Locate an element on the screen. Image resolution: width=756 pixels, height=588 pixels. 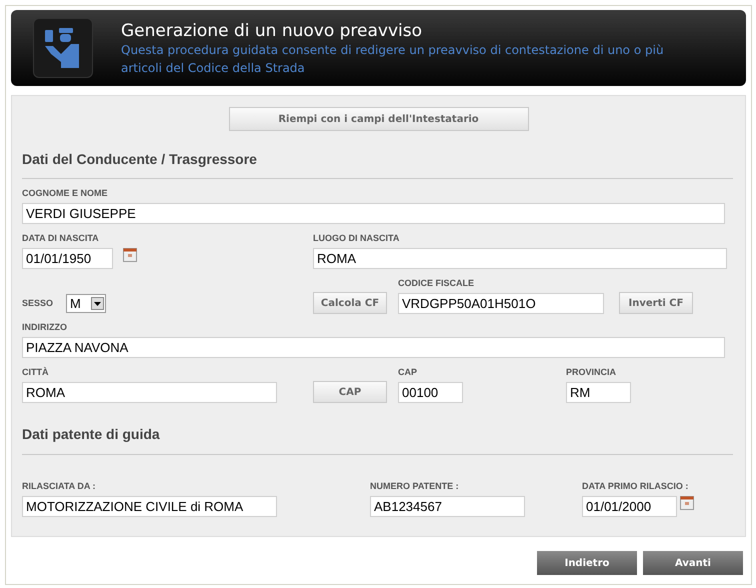
form-button: Inverti CF is located at coordinates (656, 303).